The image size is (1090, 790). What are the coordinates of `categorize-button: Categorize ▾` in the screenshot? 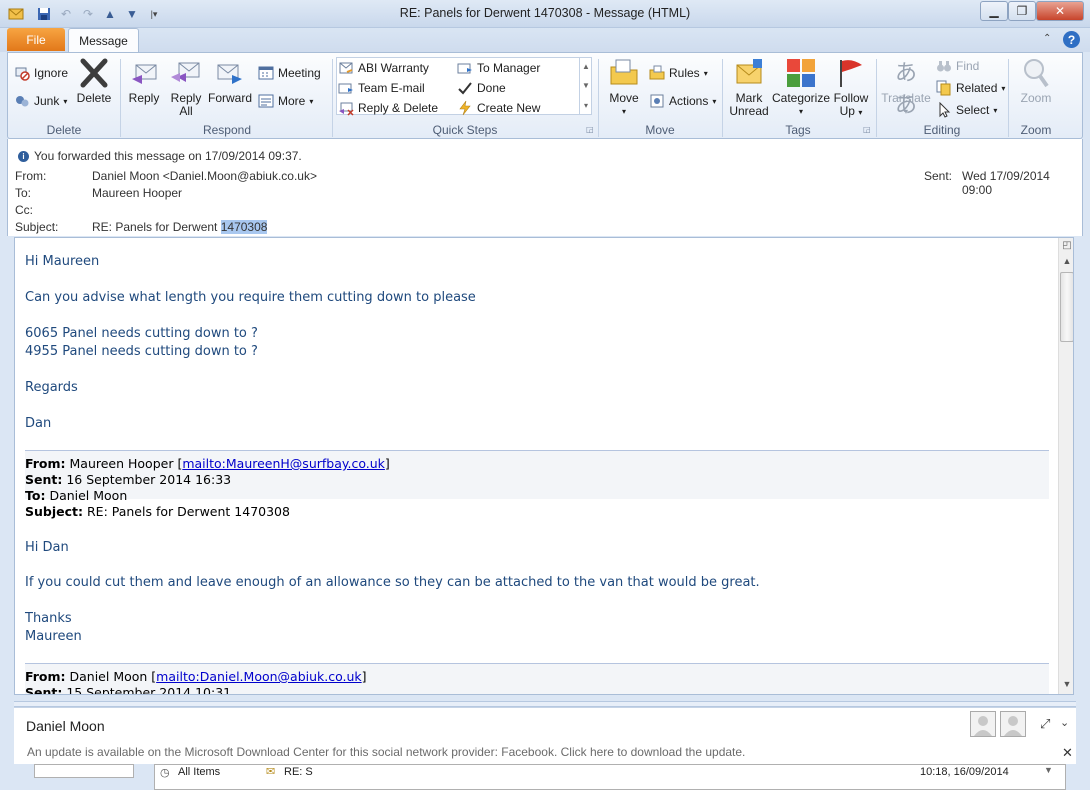 It's located at (801, 87).